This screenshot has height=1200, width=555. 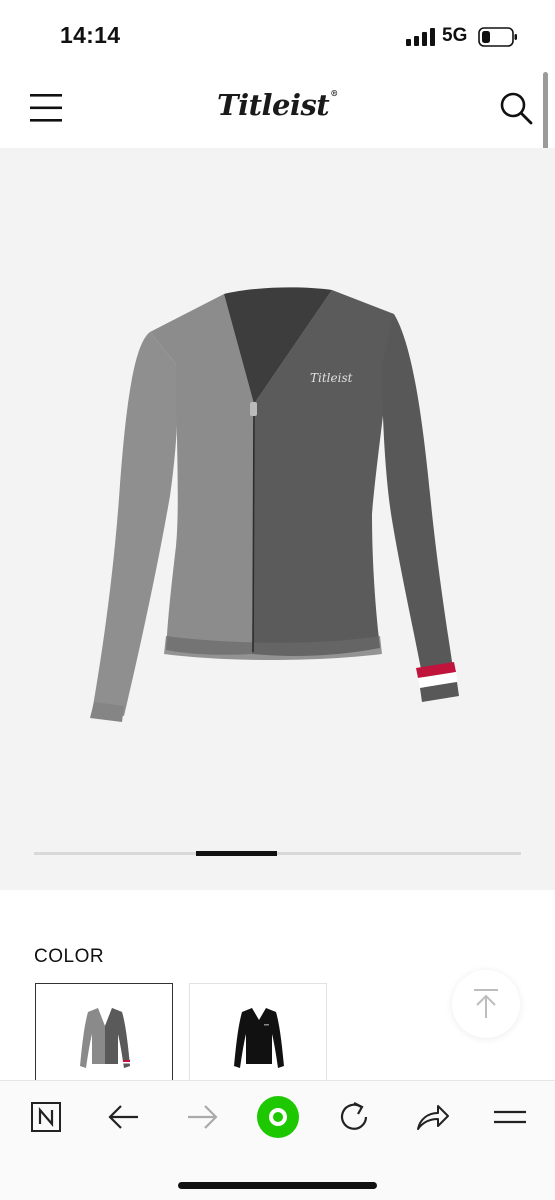 What do you see at coordinates (69, 956) in the screenshot?
I see `color-label: COLOR` at bounding box center [69, 956].